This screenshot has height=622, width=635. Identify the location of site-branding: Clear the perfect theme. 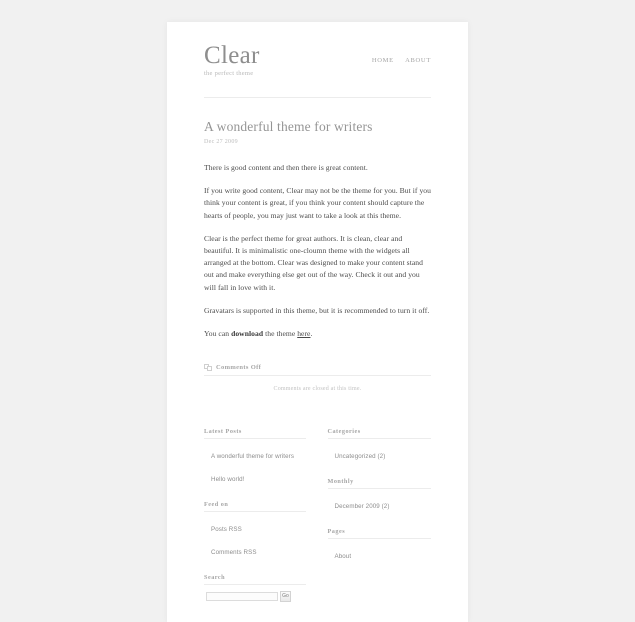
(232, 60).